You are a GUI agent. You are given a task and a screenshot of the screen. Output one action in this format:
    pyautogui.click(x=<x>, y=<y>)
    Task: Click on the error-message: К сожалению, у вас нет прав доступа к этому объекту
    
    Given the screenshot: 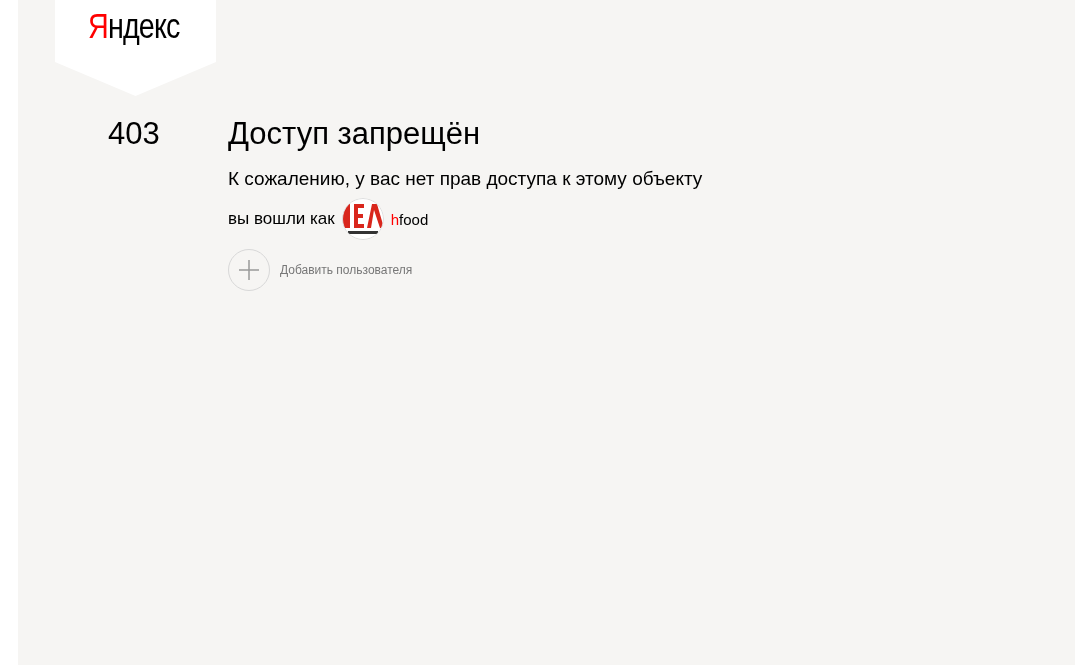 What is the action you would take?
    pyautogui.click(x=465, y=179)
    